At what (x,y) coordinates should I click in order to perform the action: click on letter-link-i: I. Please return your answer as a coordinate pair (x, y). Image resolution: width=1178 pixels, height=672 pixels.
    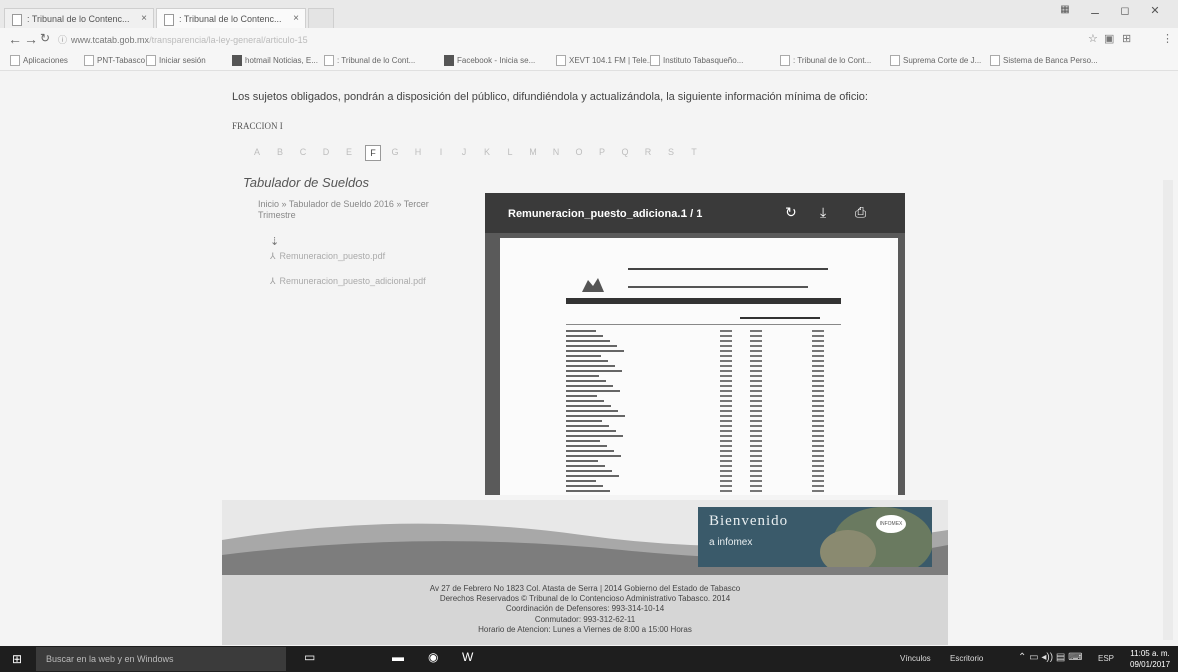
    Looking at the image, I should click on (441, 152).